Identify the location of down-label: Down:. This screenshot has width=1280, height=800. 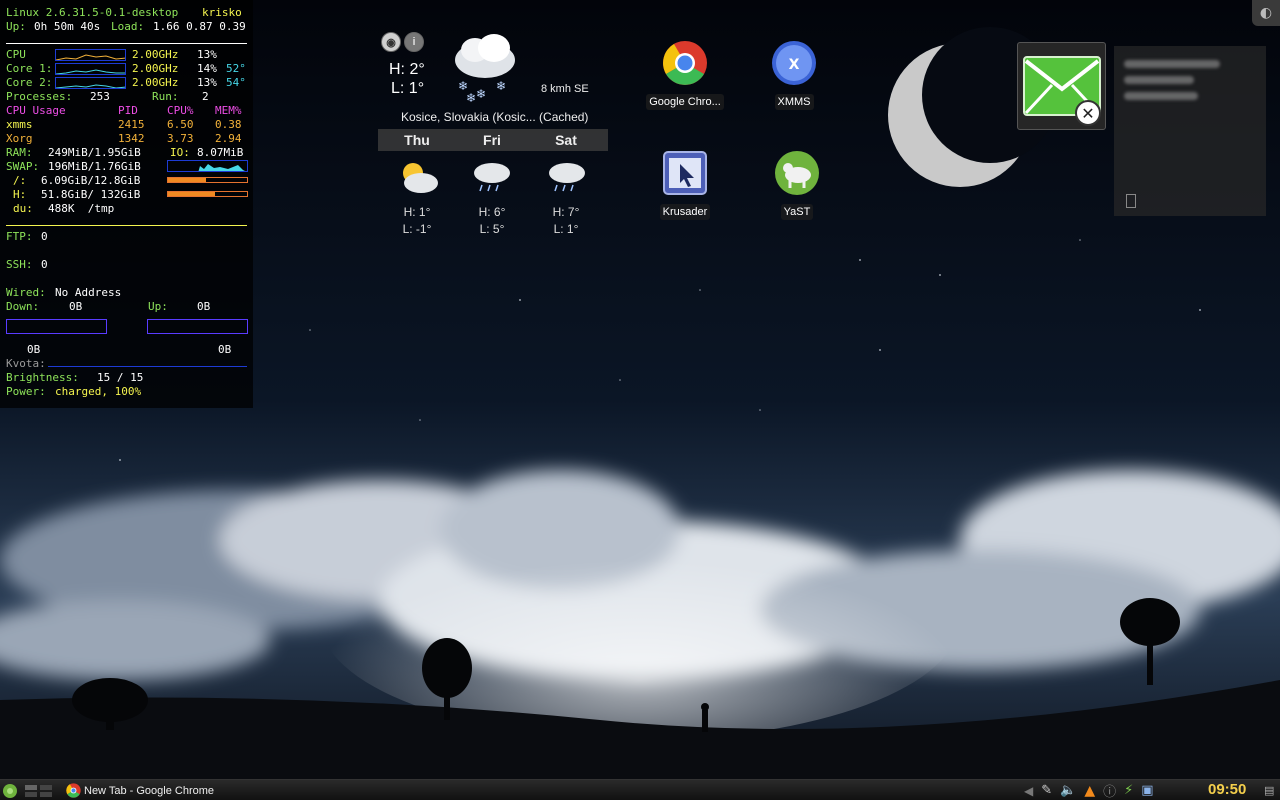
(23, 306).